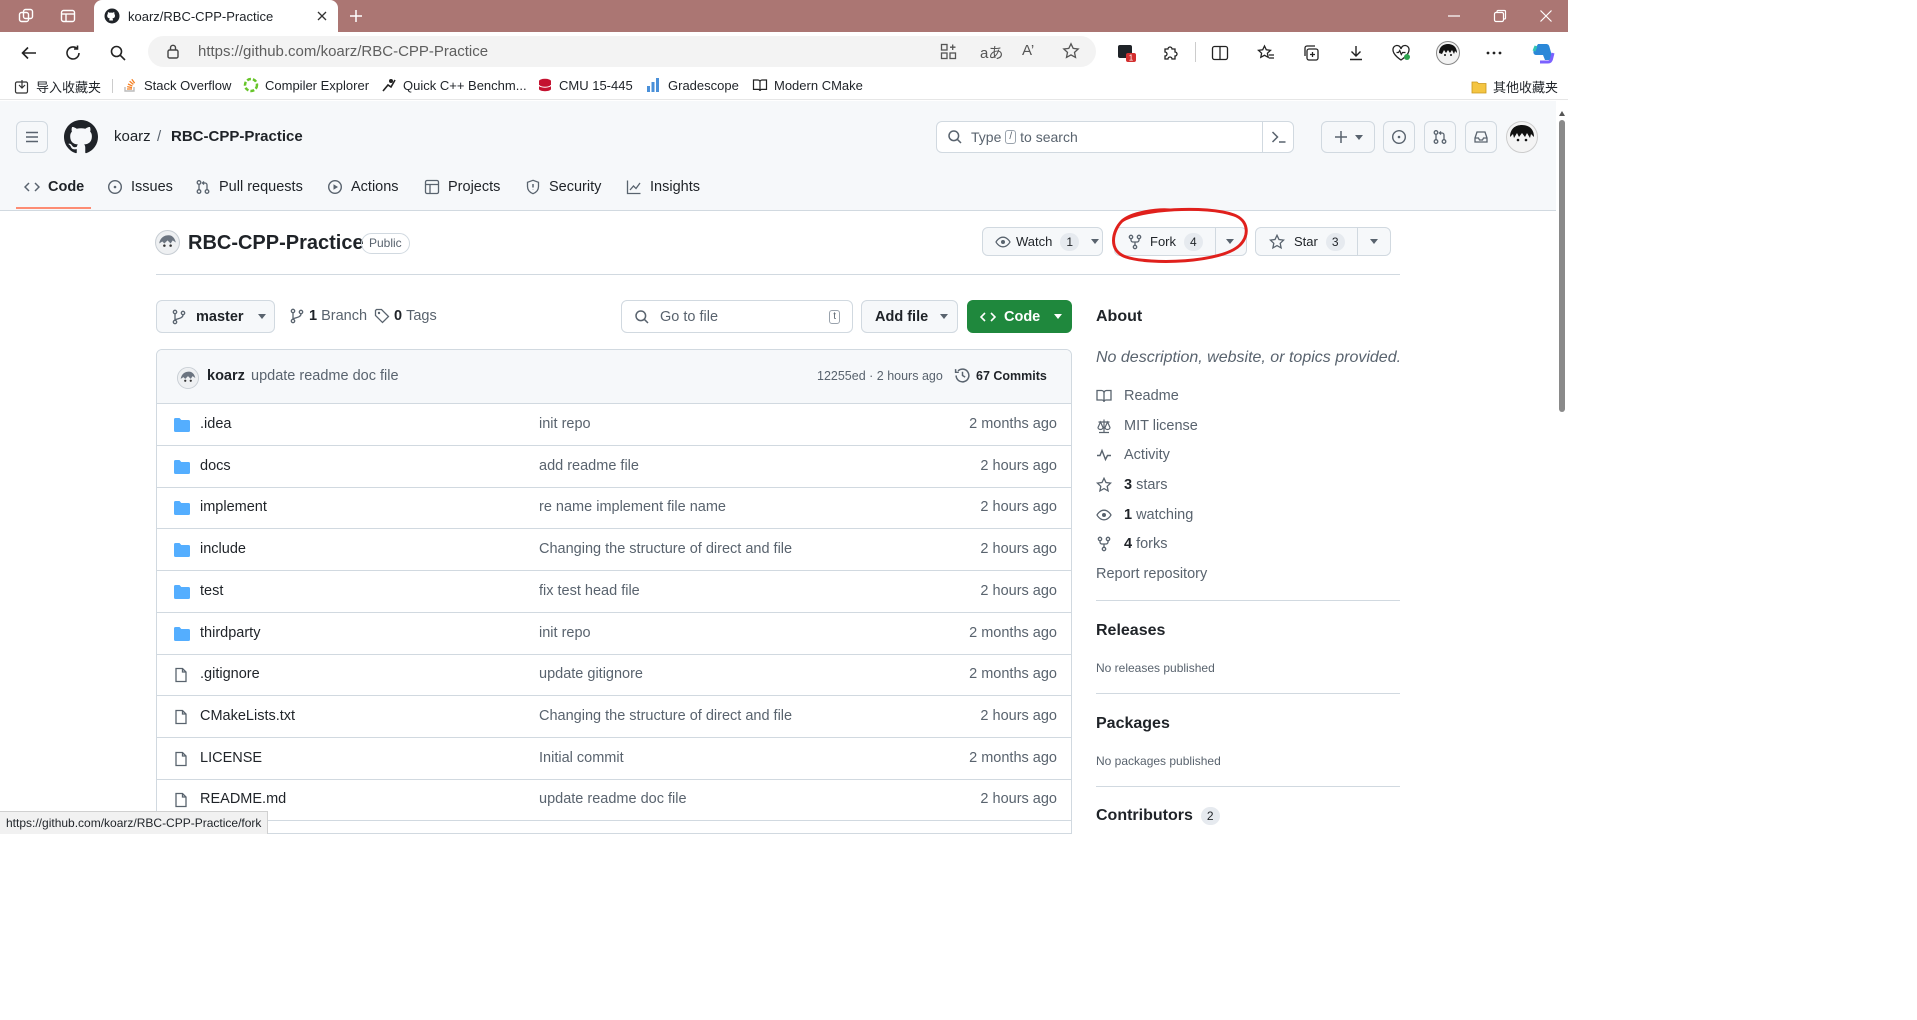  Describe the element at coordinates (57, 86) in the screenshot. I see `bookmark-import: 导入收藏夹` at that location.